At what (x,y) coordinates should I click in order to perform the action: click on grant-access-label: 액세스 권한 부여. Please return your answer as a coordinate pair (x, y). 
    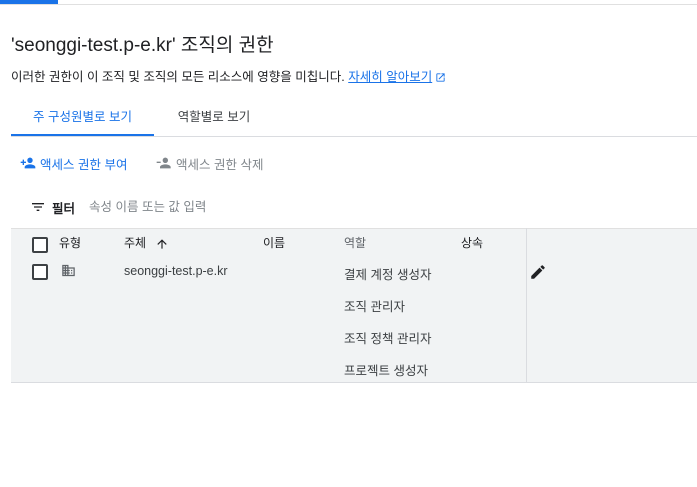
    Looking at the image, I should click on (84, 164).